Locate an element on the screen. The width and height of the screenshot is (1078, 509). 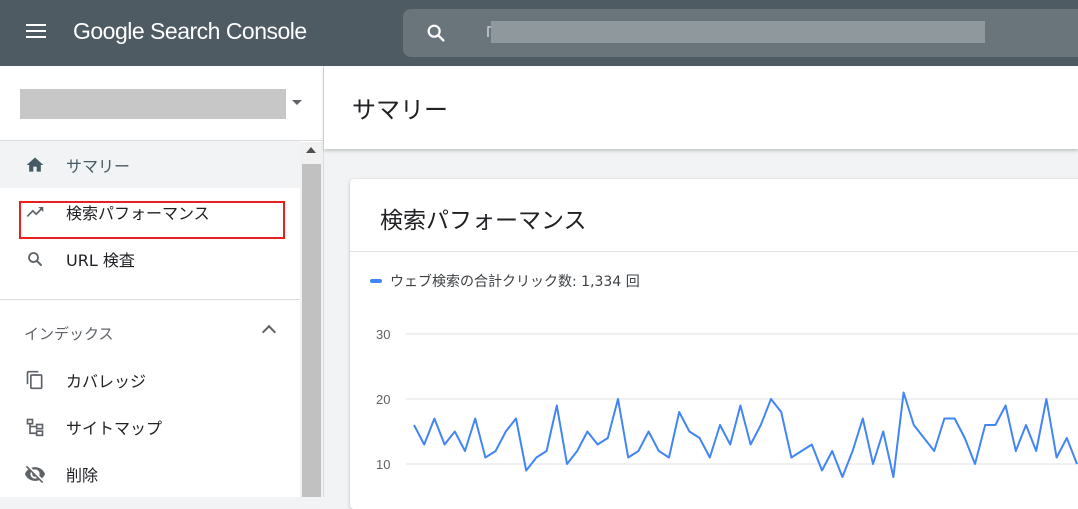
chevron-up-icon is located at coordinates (269, 332).